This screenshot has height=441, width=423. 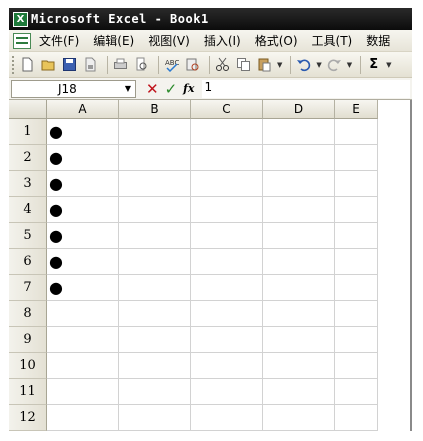 I want to click on name-box-dropdown-icon: ▼, so click(x=128, y=88).